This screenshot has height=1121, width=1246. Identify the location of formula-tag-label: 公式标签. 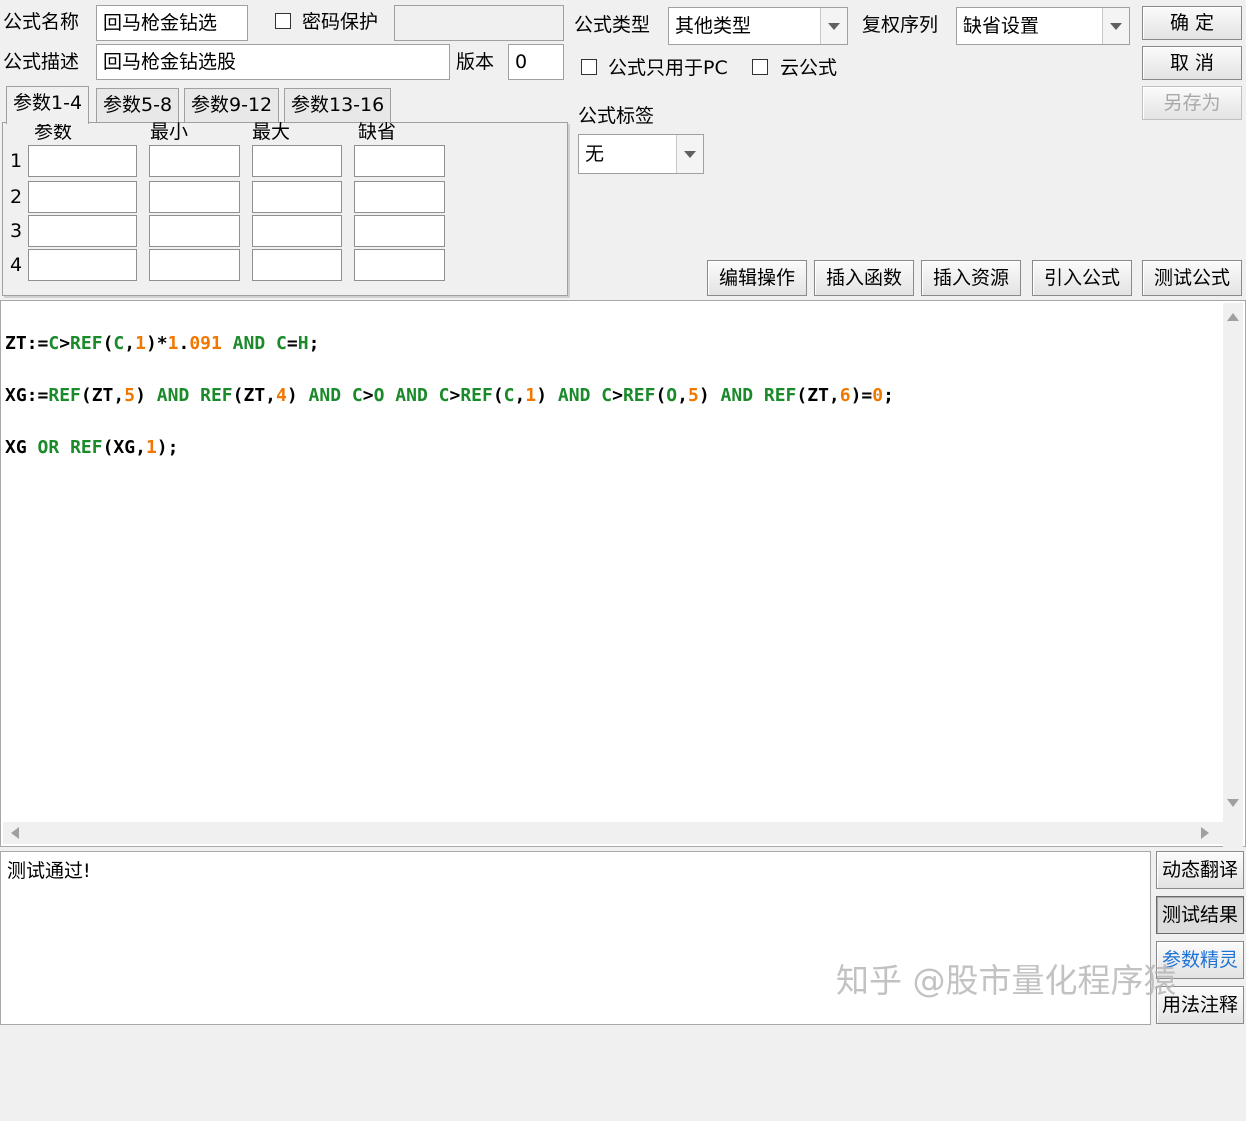
(616, 116).